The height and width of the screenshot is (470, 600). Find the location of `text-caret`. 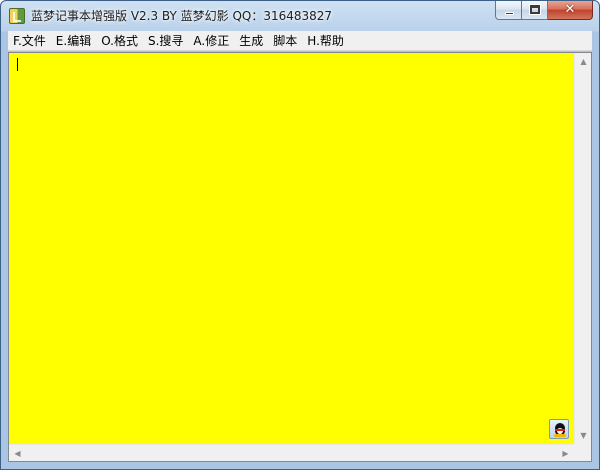

text-caret is located at coordinates (17, 64).